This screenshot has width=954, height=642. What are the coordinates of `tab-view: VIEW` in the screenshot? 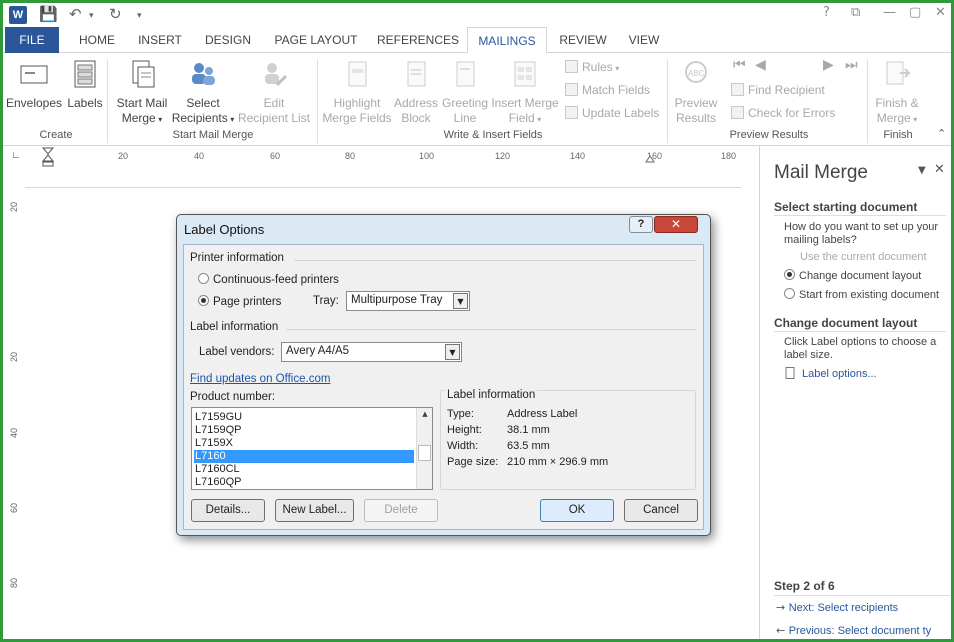 It's located at (644, 40).